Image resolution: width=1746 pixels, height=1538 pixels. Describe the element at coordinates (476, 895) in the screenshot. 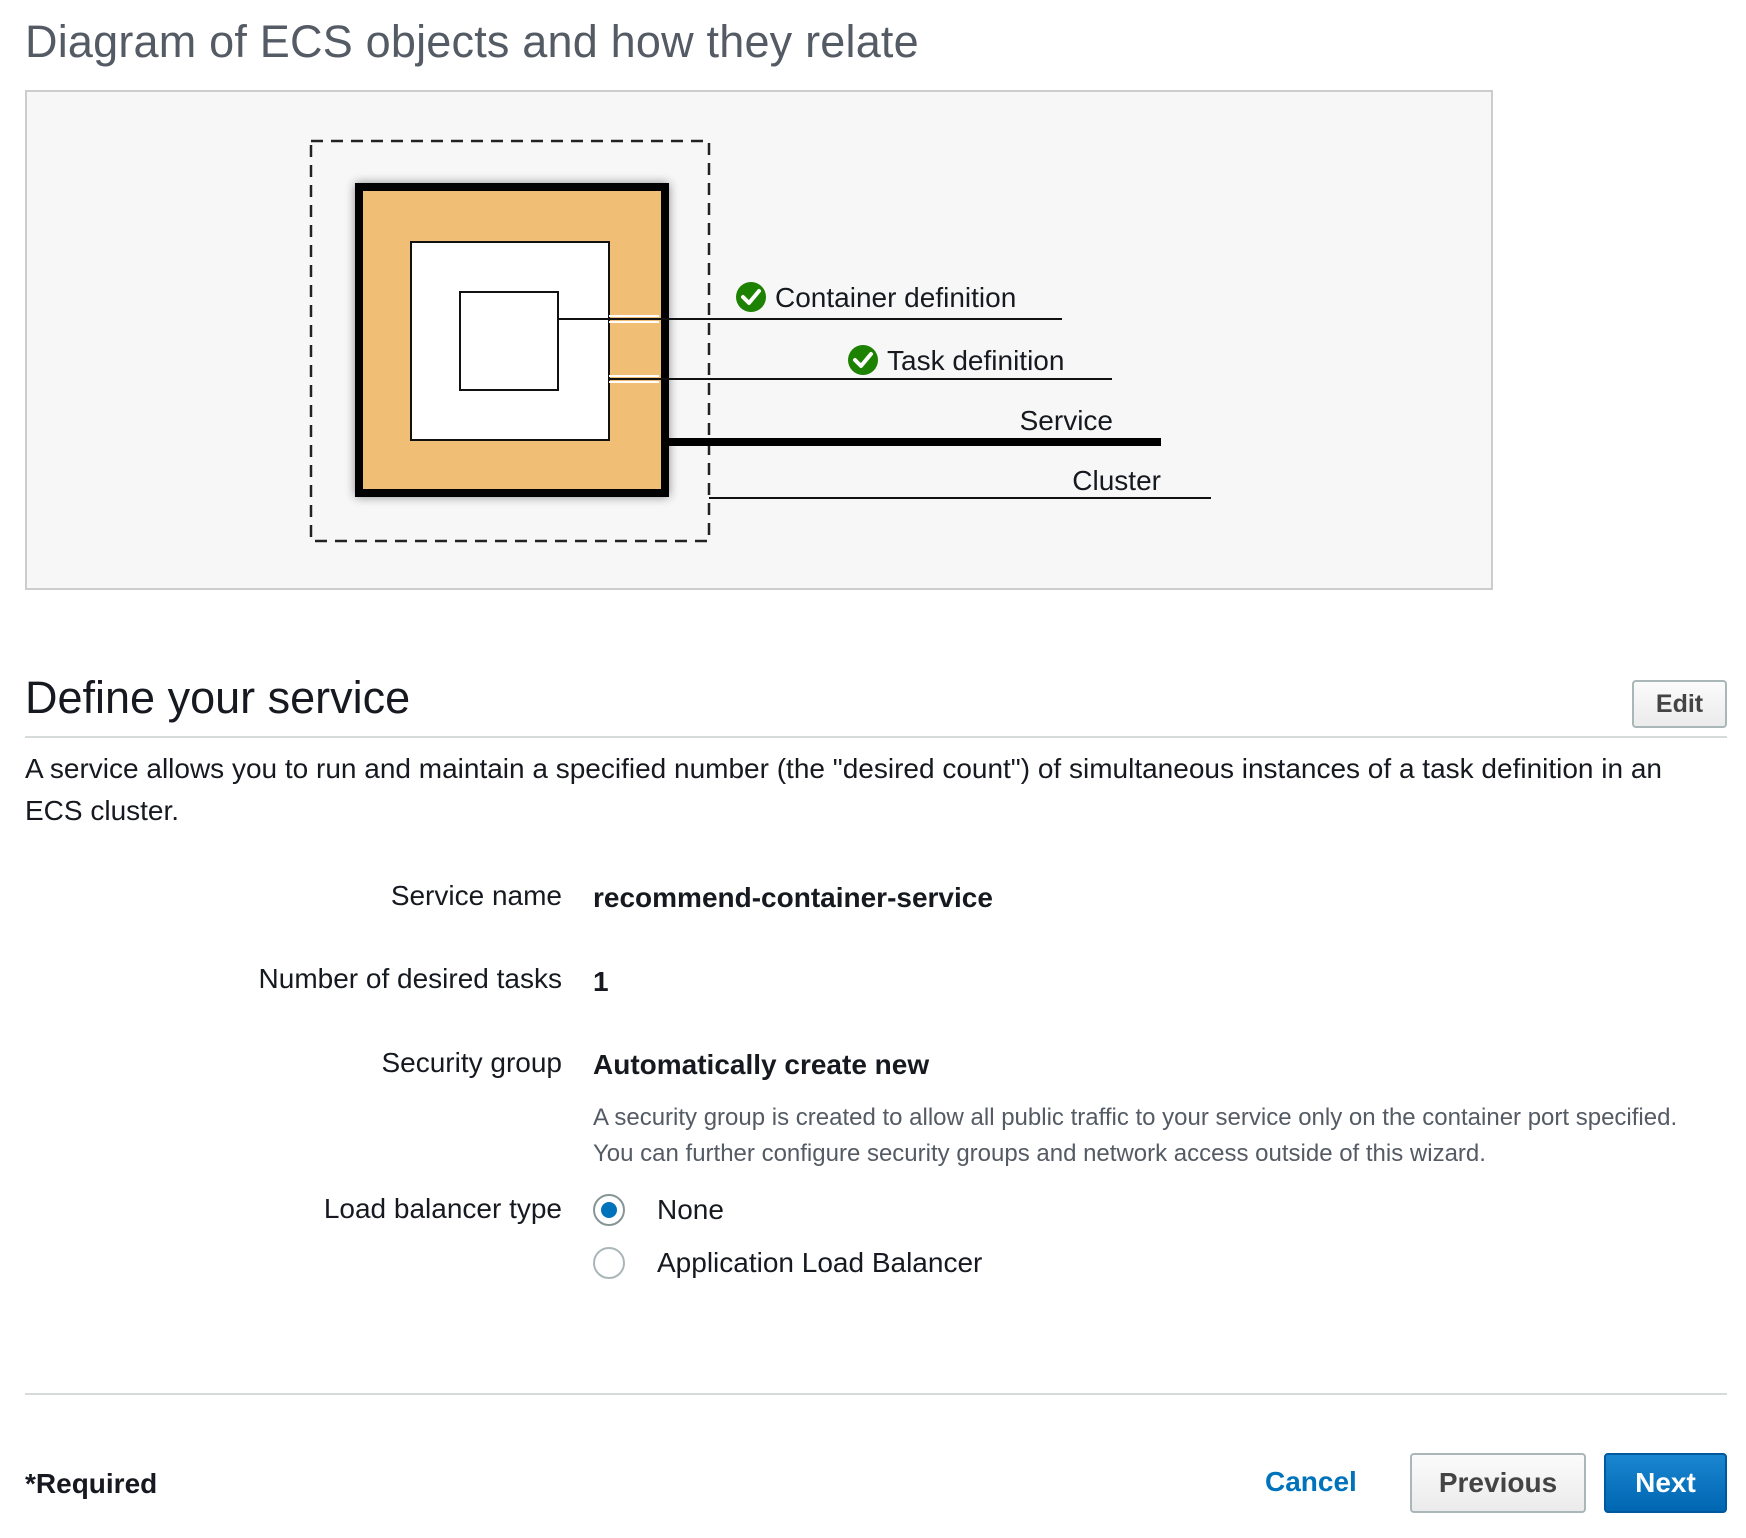

I see `service-name-label: Service name` at that location.